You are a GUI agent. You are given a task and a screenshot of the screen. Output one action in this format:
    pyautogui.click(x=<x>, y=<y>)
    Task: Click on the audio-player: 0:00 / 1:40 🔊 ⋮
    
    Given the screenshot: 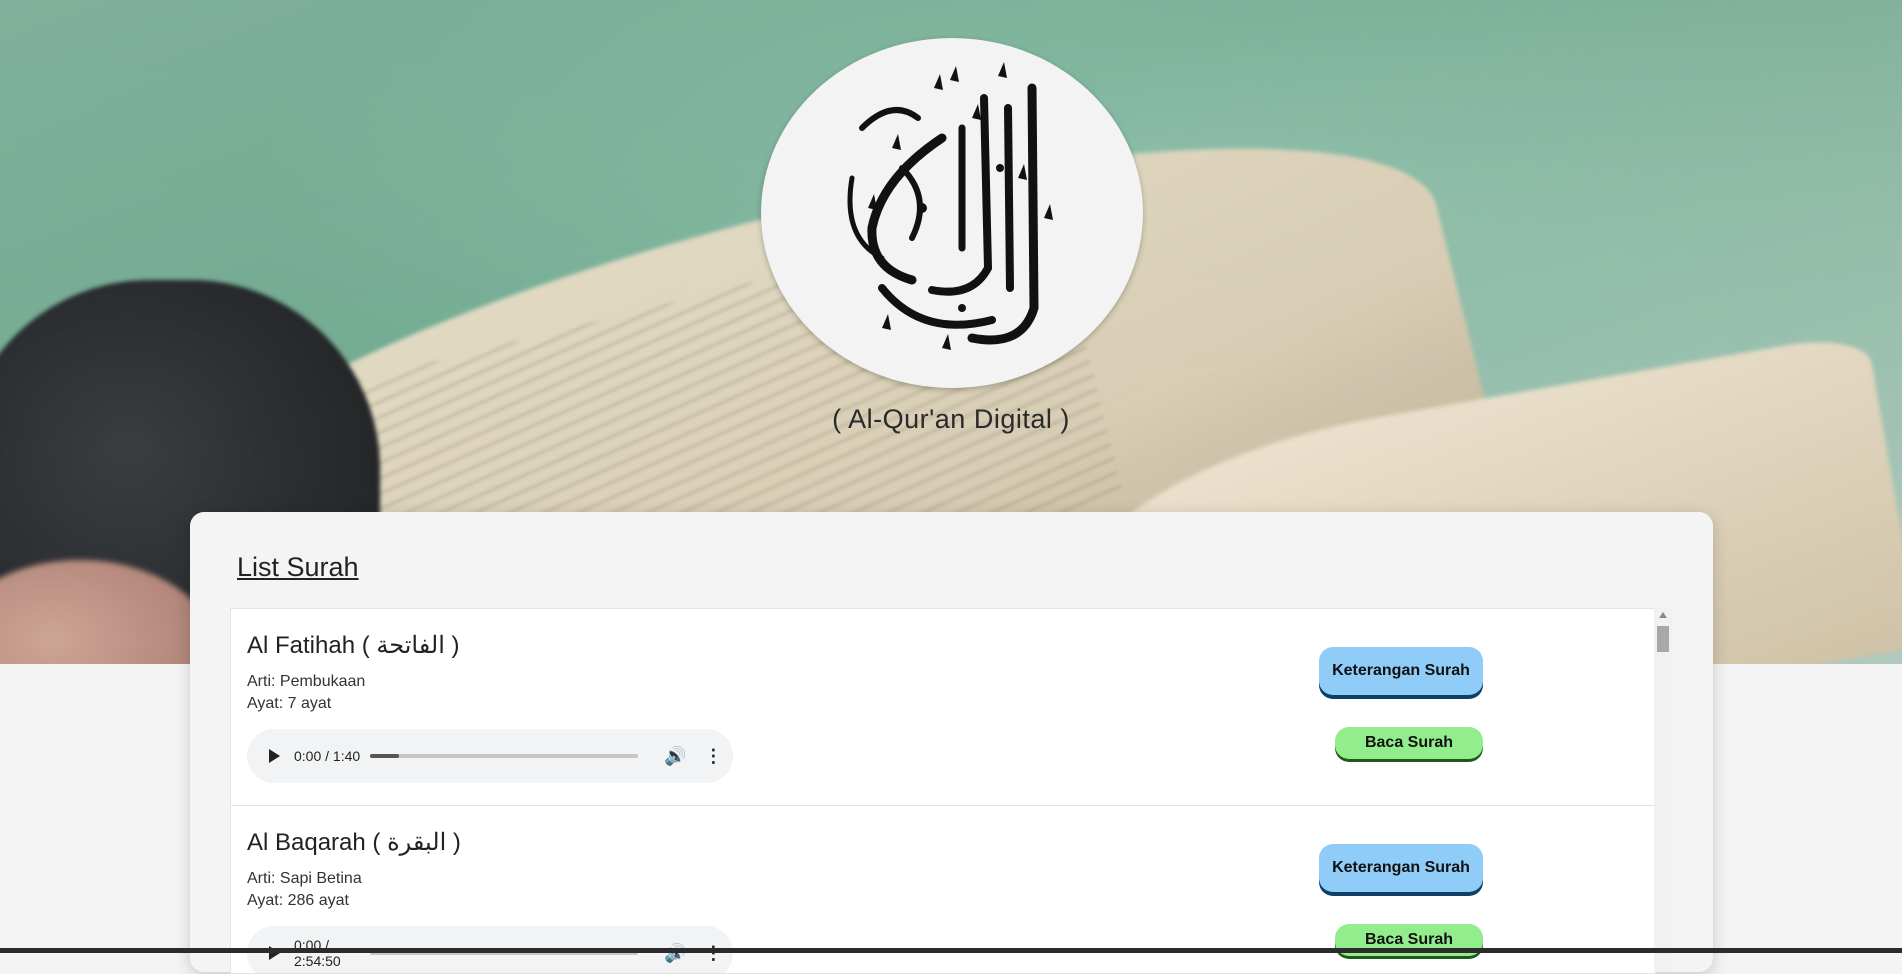 What is the action you would take?
    pyautogui.click(x=490, y=756)
    